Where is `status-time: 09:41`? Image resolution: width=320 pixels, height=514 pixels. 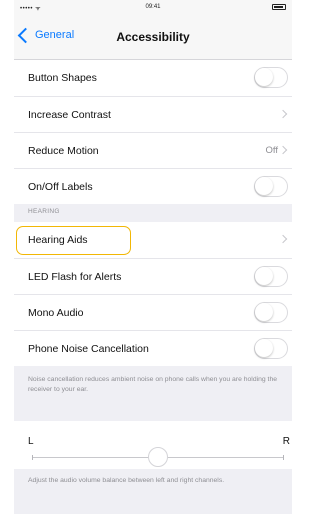
status-time: 09:41 is located at coordinates (153, 7).